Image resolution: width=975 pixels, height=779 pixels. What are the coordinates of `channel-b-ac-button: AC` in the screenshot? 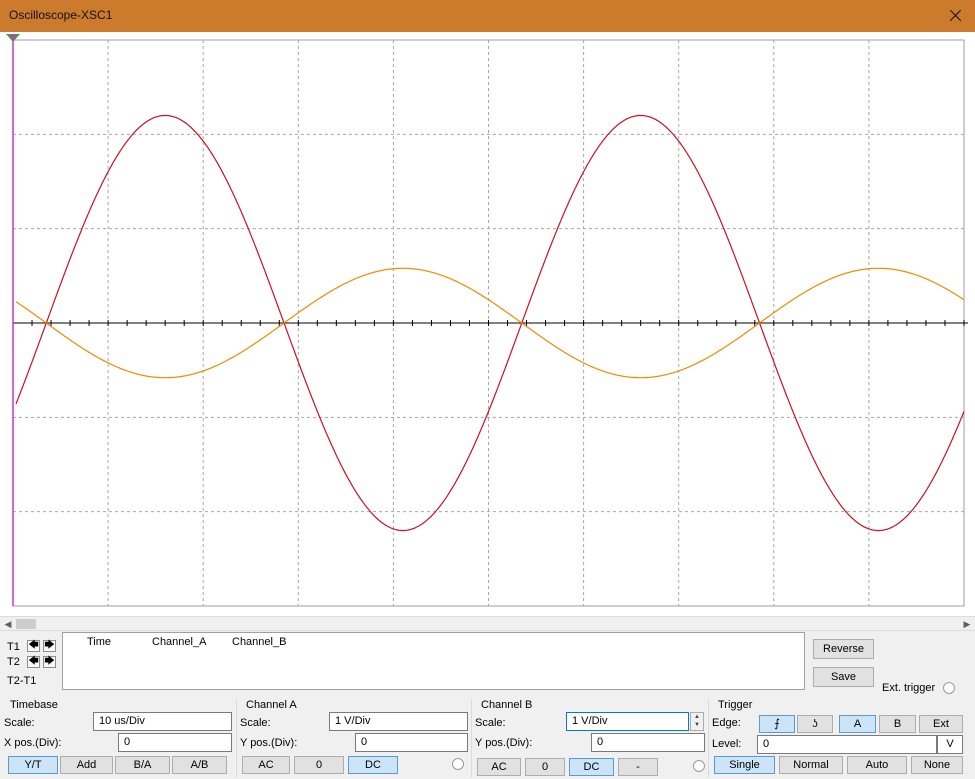 It's located at (499, 767).